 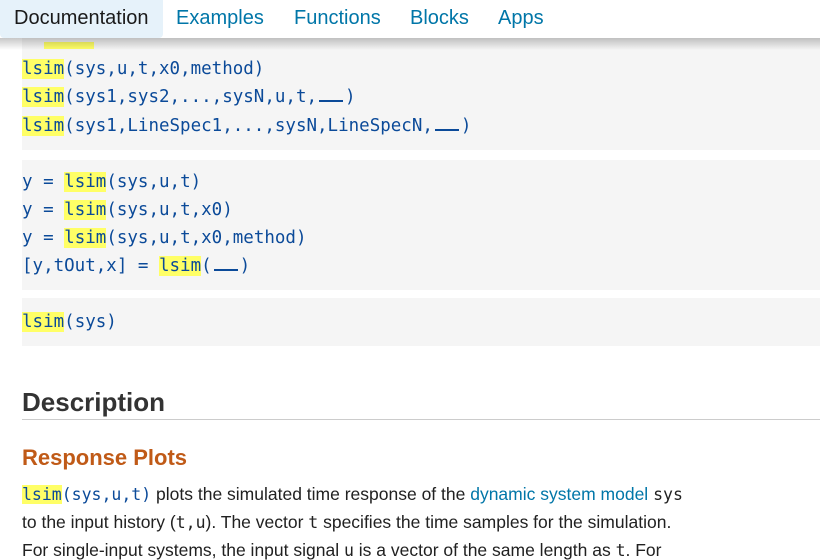 What do you see at coordinates (668, 494) in the screenshot?
I see `inline-code: sys` at bounding box center [668, 494].